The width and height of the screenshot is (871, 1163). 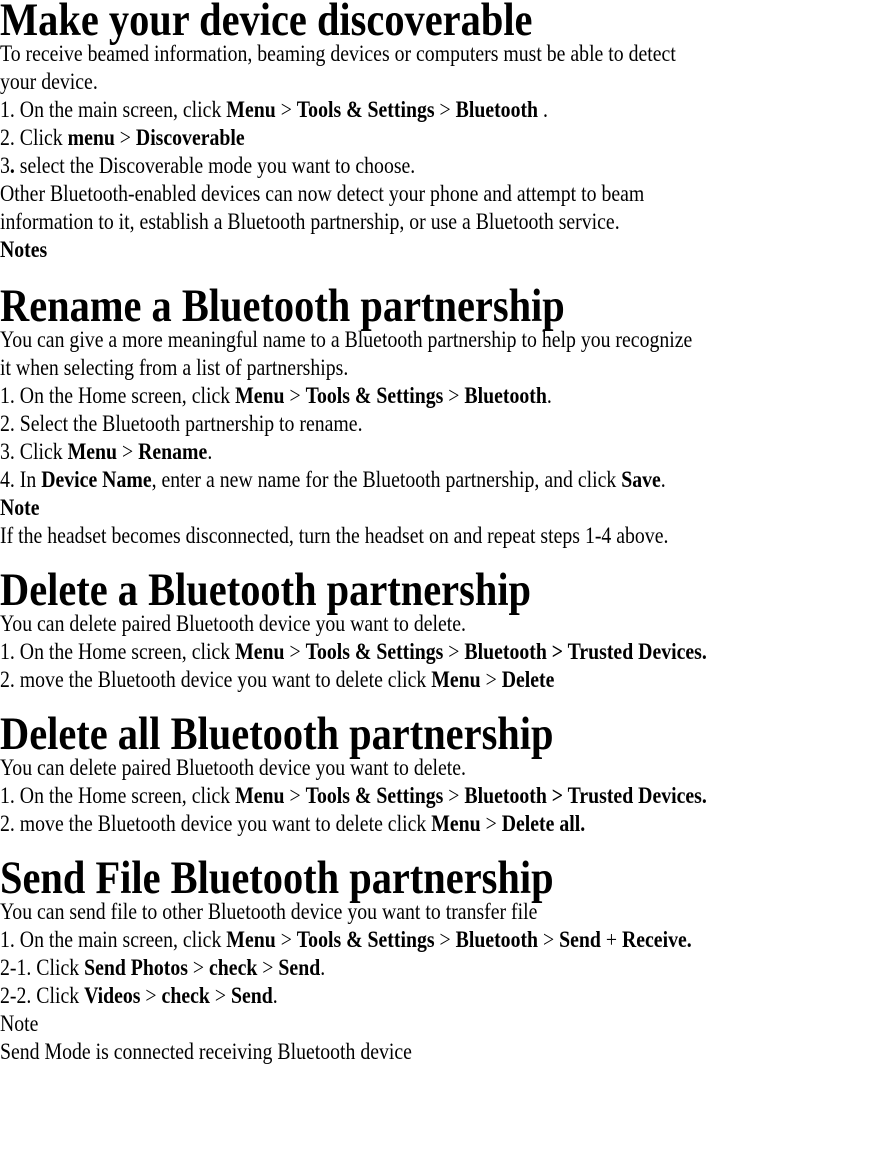 I want to click on text-line: Note, so click(x=435, y=1024).